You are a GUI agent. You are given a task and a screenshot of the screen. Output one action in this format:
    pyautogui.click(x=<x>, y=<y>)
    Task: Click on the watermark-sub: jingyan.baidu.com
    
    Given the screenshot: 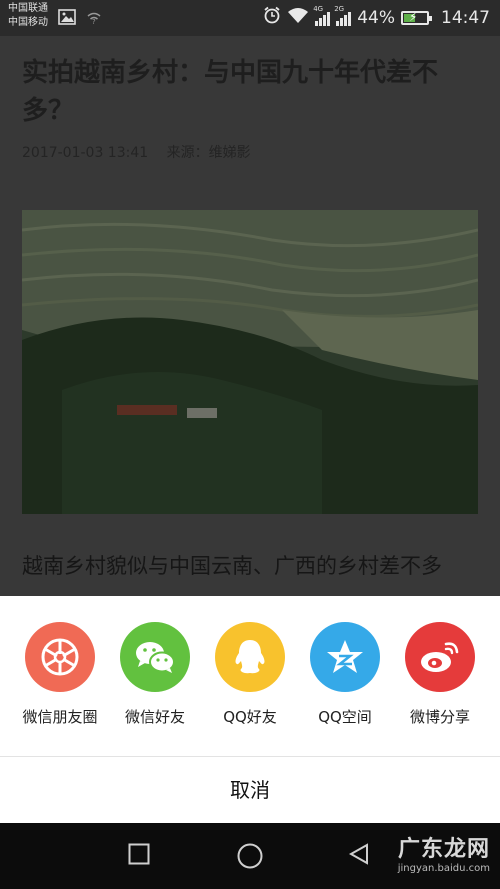 What is the action you would take?
    pyautogui.click(x=443, y=868)
    